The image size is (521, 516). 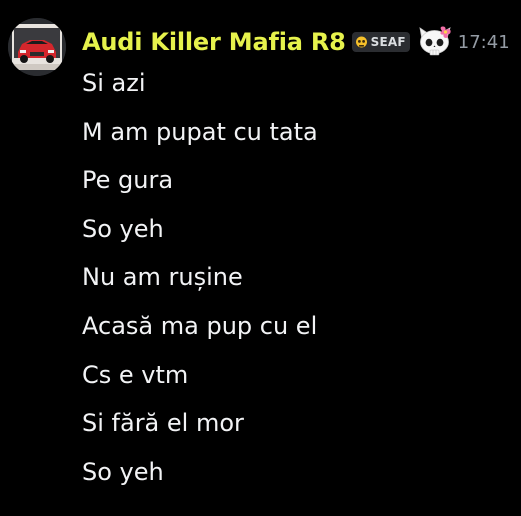 I want to click on message-line: Si azi, so click(x=200, y=88).